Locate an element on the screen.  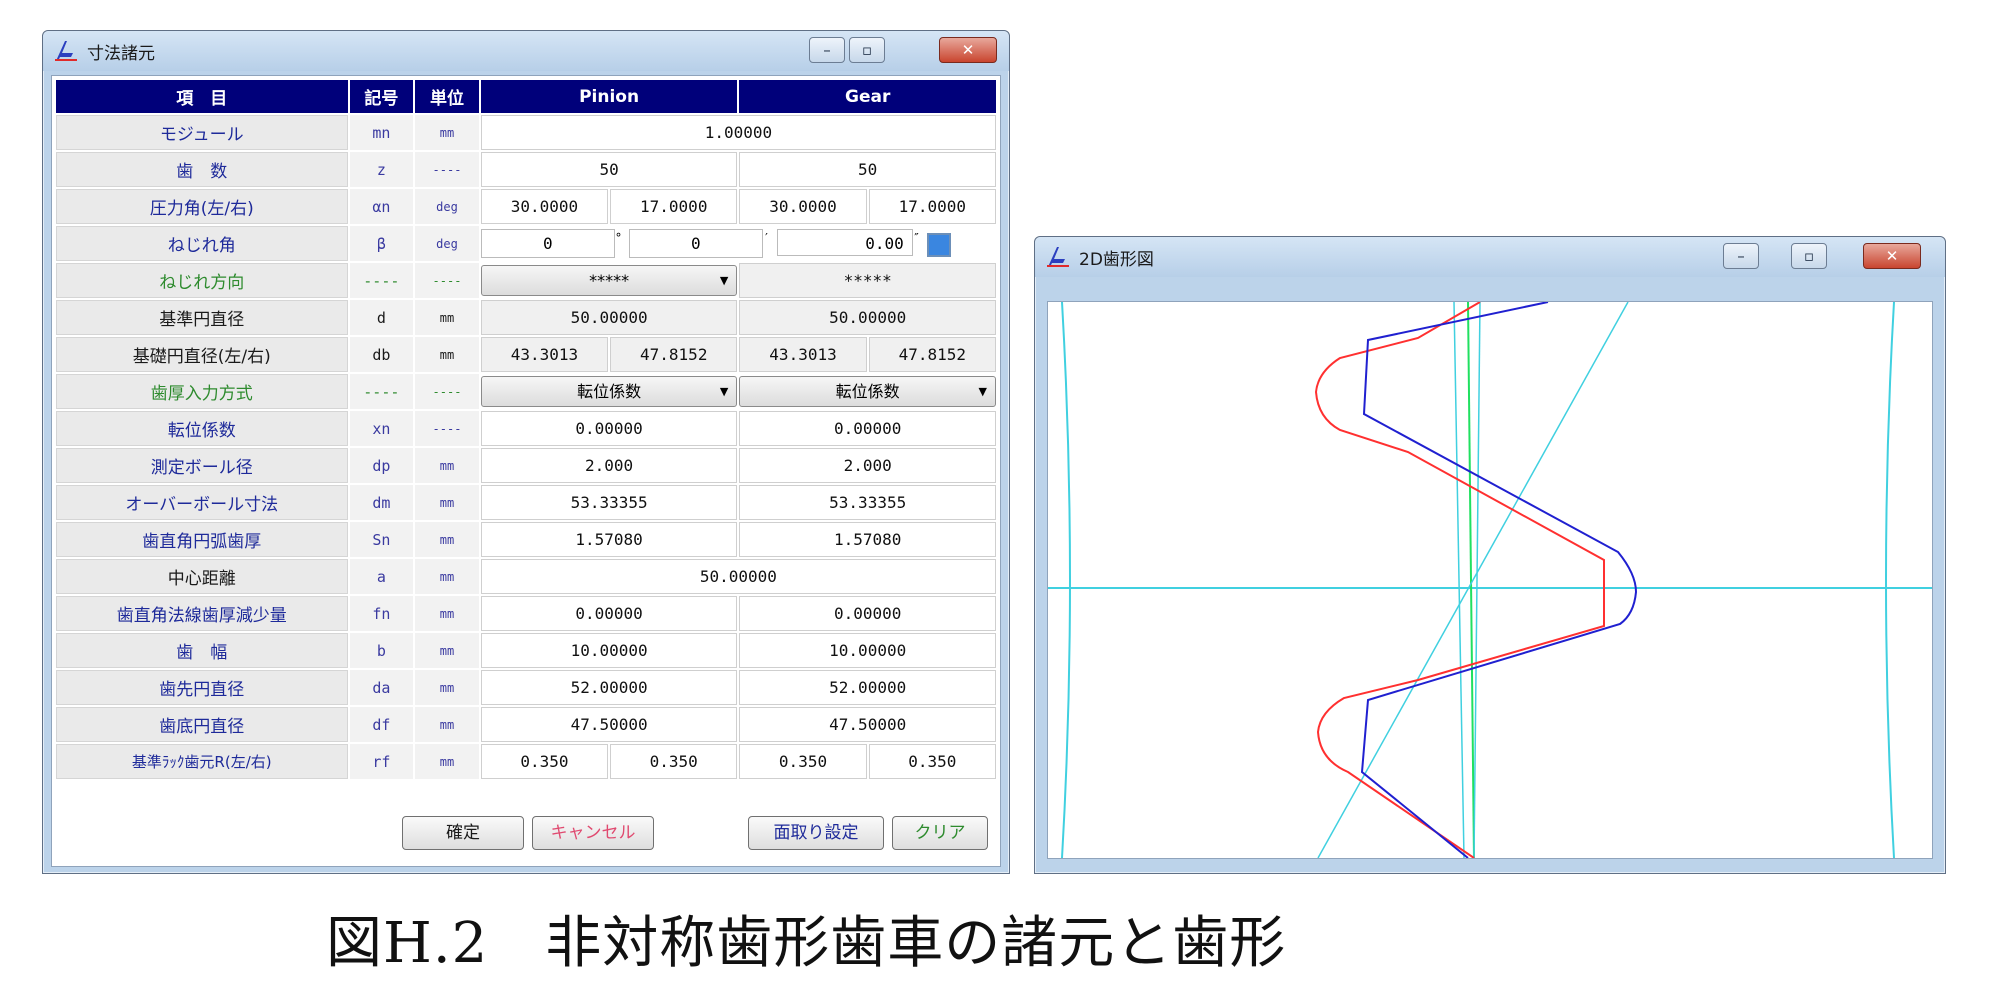
table-row: オーバーボール寸法 dm mm 53.33355 53.33355 is located at coordinates (526, 502).